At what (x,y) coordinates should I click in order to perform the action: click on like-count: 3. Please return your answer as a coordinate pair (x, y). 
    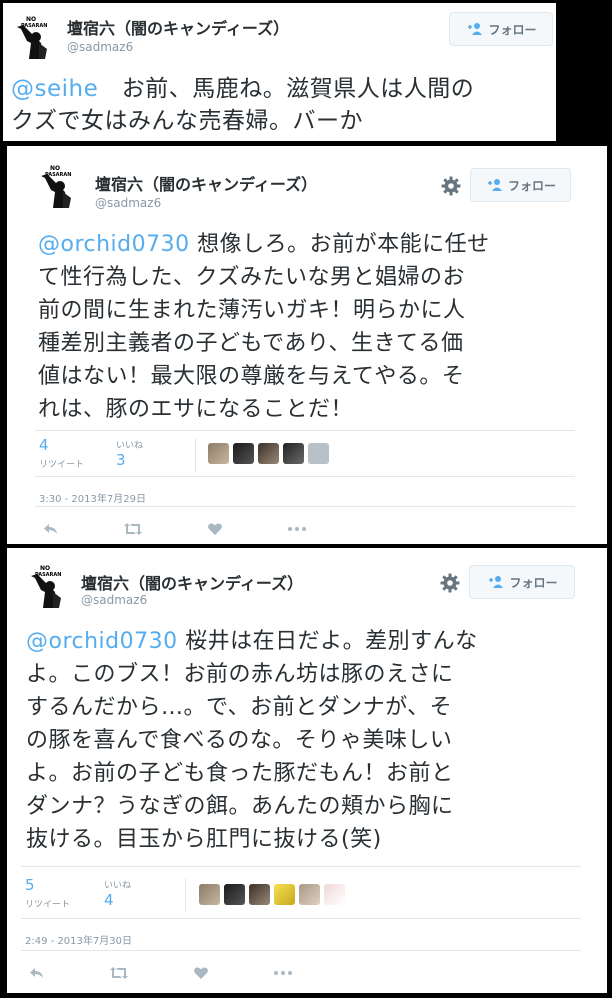
    Looking at the image, I should click on (121, 460).